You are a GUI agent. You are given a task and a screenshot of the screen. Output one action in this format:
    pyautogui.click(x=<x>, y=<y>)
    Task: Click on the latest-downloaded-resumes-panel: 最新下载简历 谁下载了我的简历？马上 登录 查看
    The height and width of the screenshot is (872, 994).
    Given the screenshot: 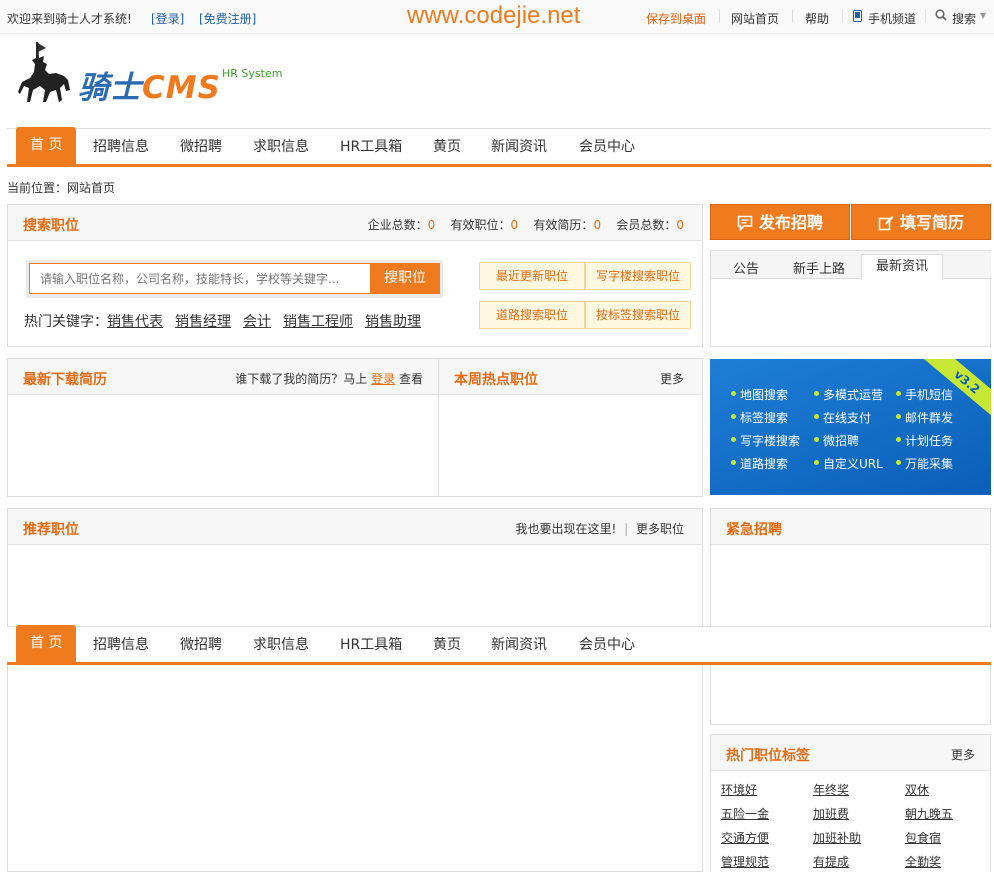 What is the action you would take?
    pyautogui.click(x=223, y=427)
    